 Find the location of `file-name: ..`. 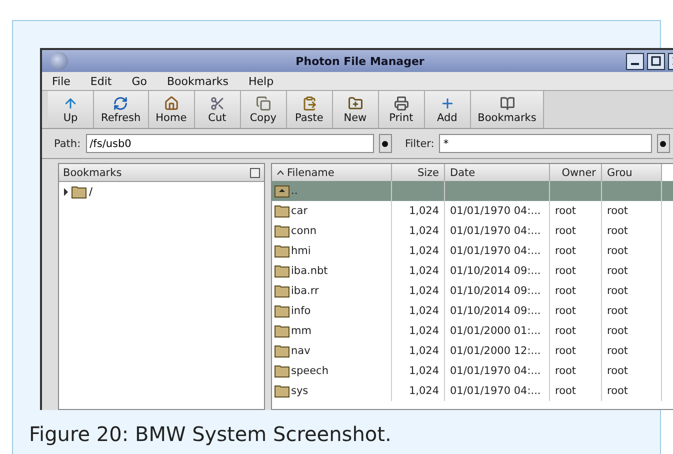

file-name: .. is located at coordinates (294, 191).